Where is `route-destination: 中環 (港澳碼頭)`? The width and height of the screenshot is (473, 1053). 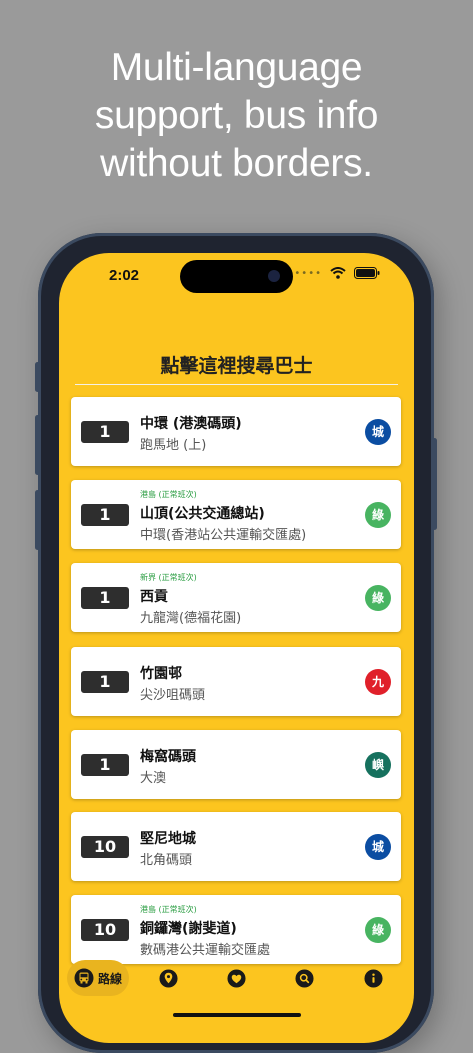
route-destination: 中環 (港澳碼頭) is located at coordinates (191, 424).